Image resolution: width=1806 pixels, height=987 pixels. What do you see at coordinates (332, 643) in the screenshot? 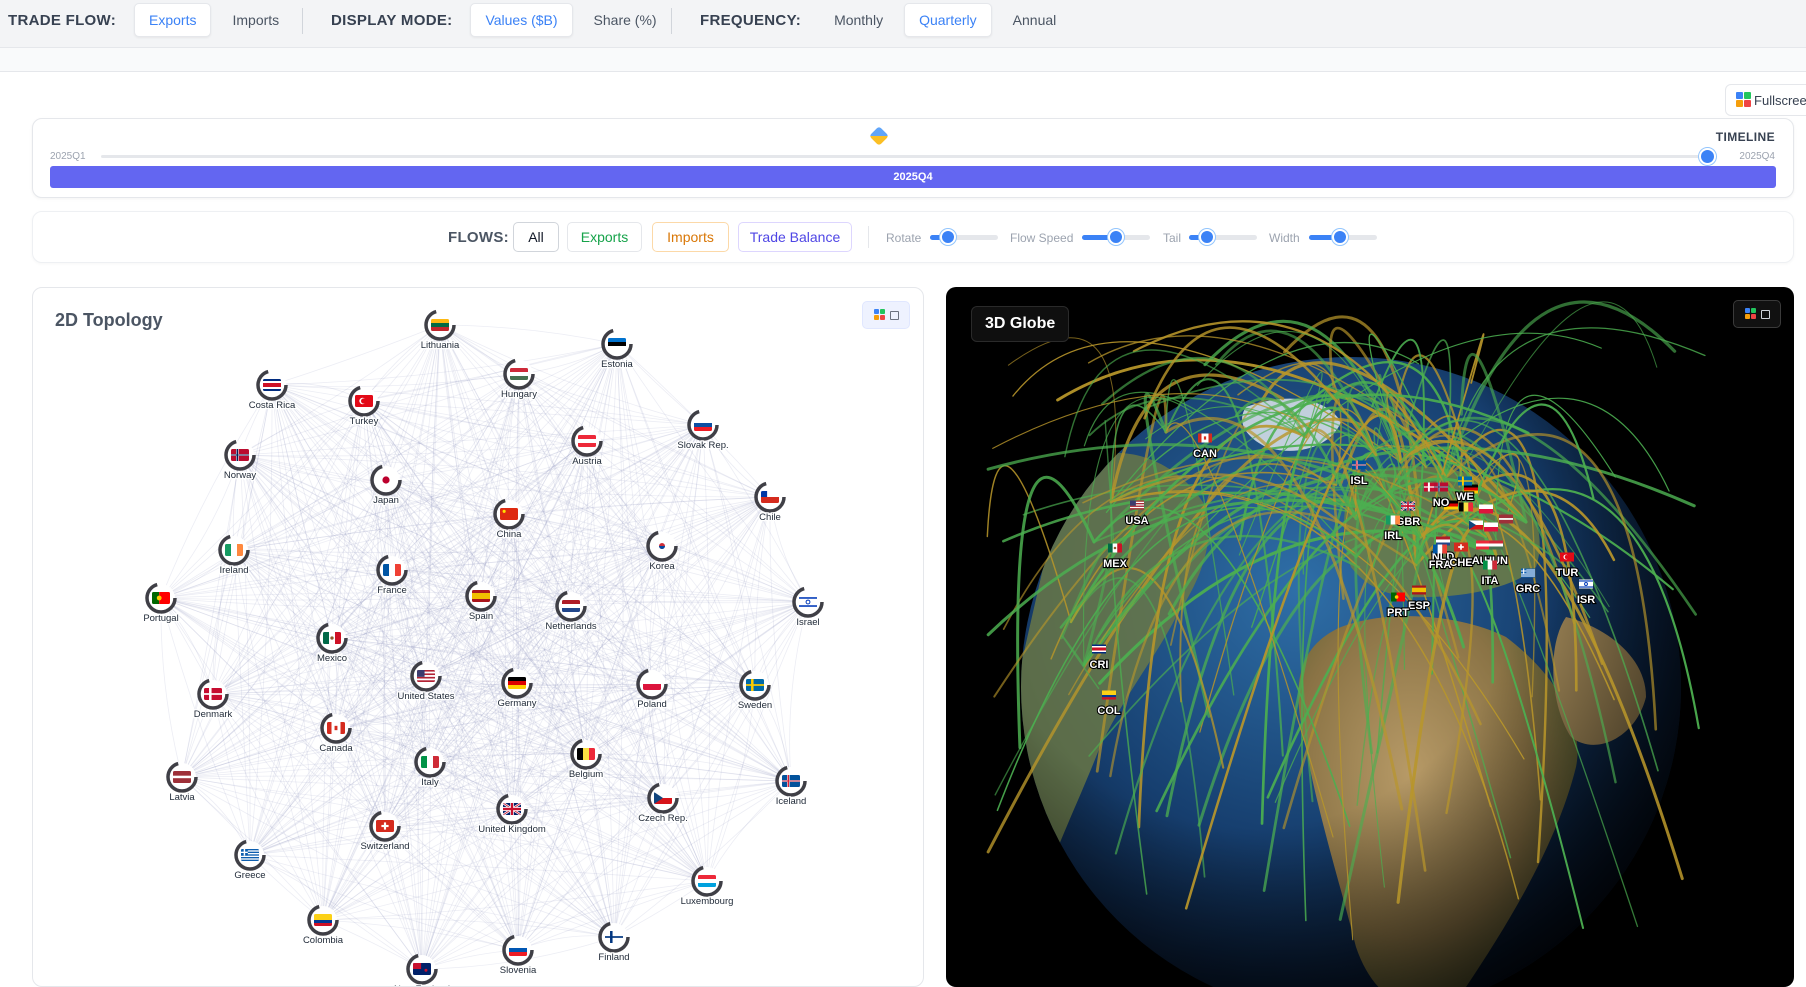
I see `topology-node: Mexico` at bounding box center [332, 643].